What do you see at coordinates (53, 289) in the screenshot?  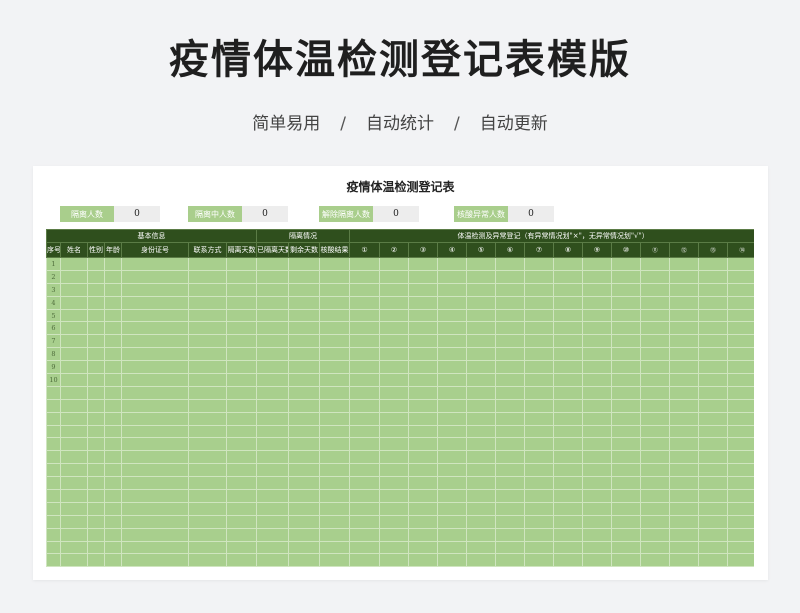 I see `row-number-cell: 3` at bounding box center [53, 289].